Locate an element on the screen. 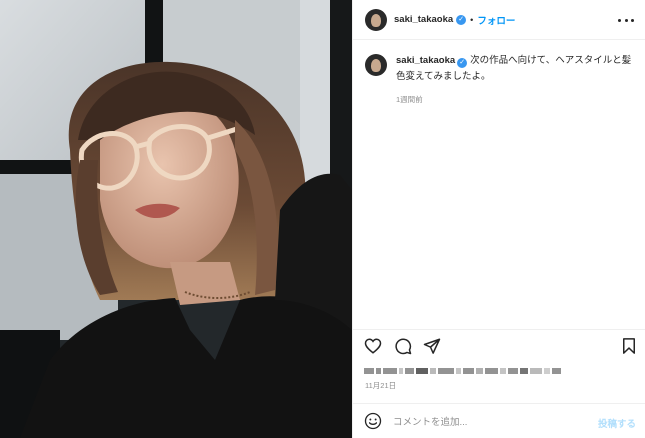 The image size is (645, 438). post-date: 11月21日 is located at coordinates (380, 385).